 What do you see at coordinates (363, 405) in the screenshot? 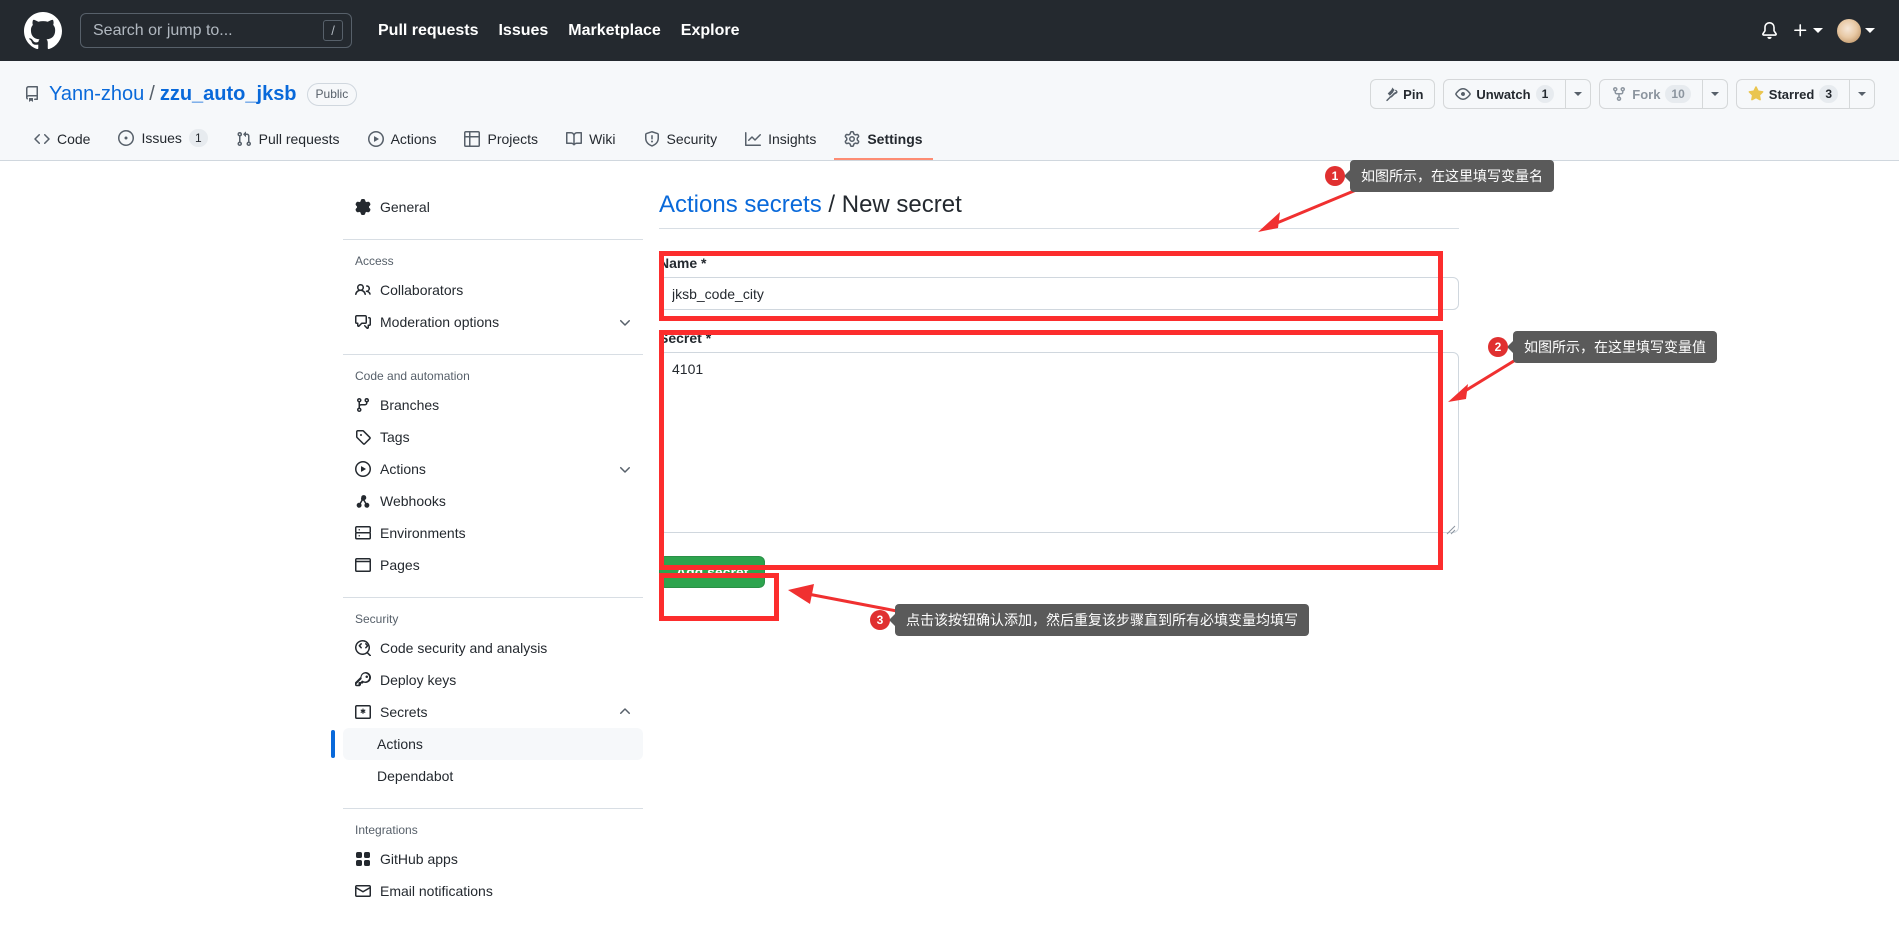
I see `git-branch-icon` at bounding box center [363, 405].